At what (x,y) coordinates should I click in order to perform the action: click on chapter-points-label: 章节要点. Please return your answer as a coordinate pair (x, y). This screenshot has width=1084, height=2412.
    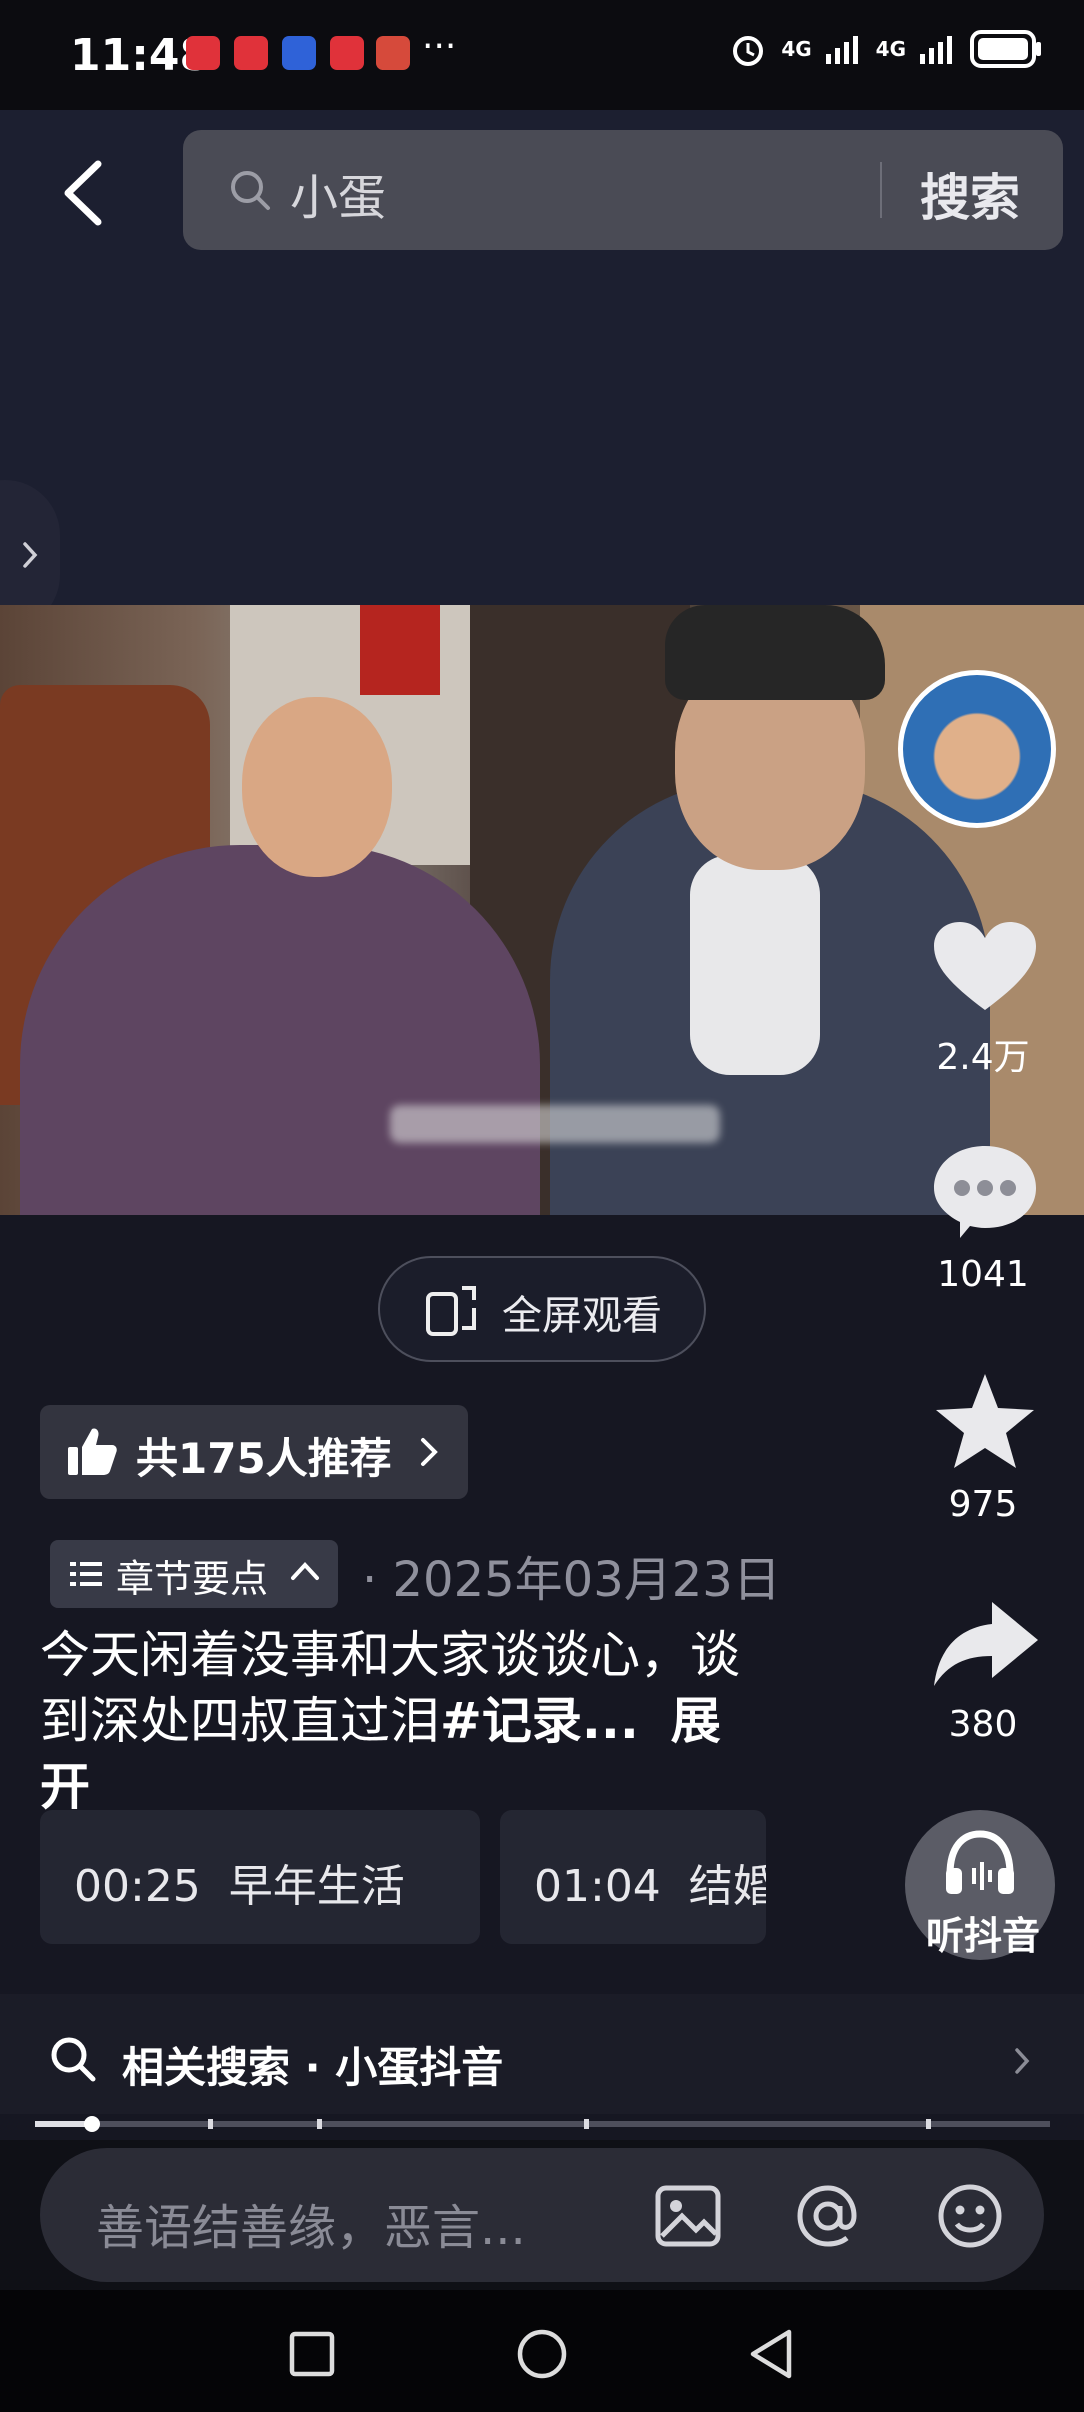
    Looking at the image, I should click on (192, 1579).